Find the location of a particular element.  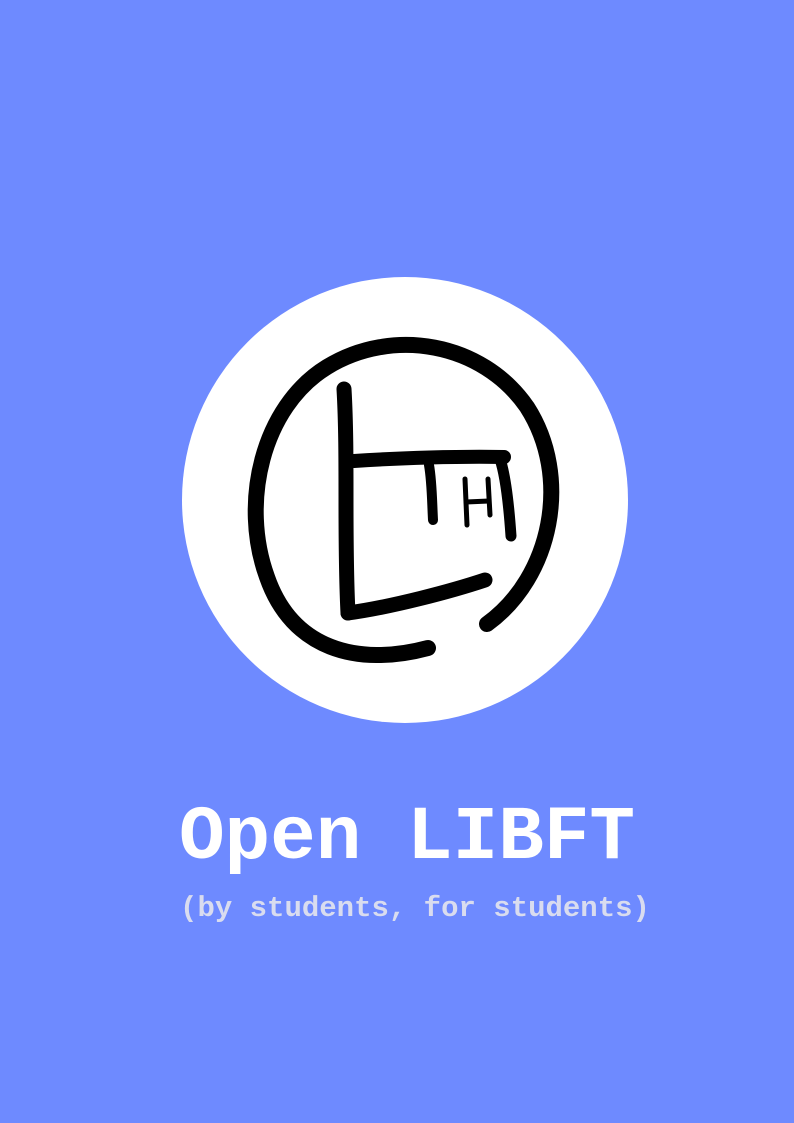

page-title: Open LIBFT is located at coordinates (407, 838).